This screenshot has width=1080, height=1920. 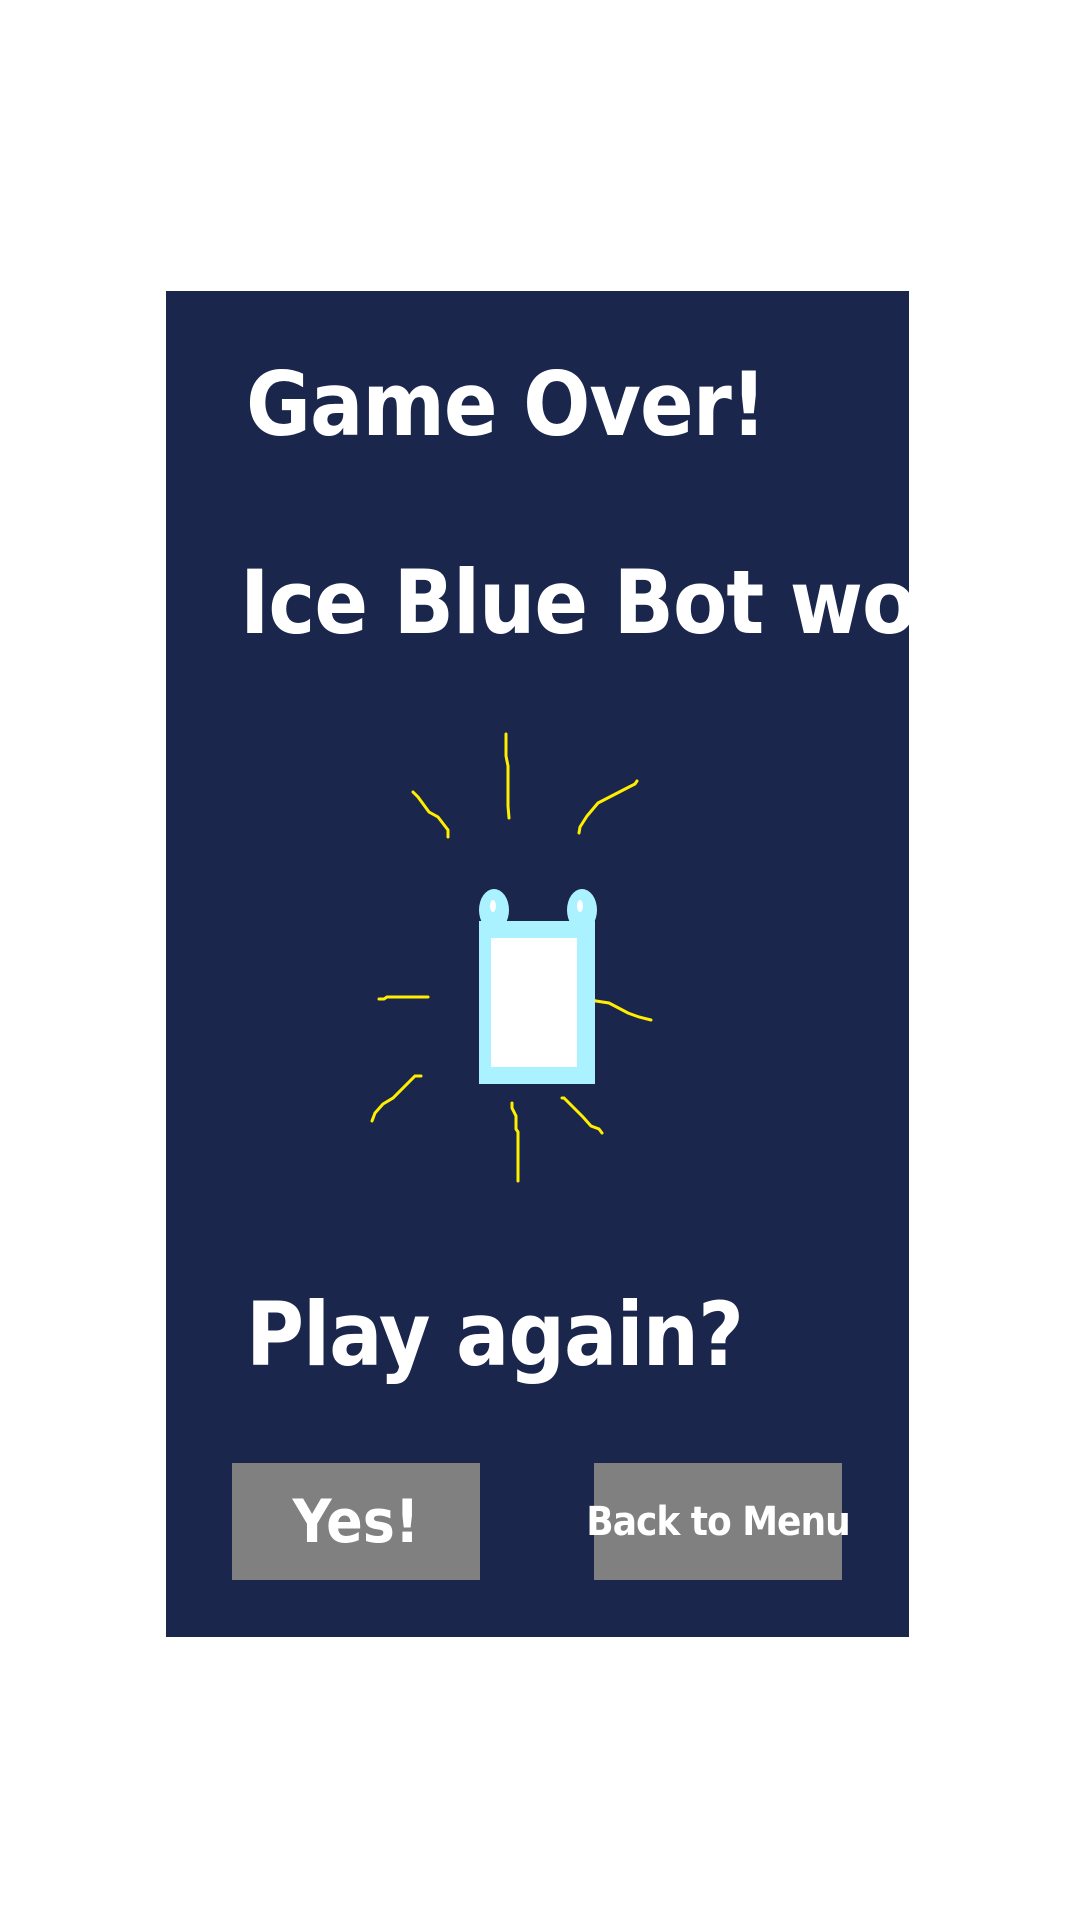 What do you see at coordinates (507, 776) in the screenshot?
I see `sparkle-line-top` at bounding box center [507, 776].